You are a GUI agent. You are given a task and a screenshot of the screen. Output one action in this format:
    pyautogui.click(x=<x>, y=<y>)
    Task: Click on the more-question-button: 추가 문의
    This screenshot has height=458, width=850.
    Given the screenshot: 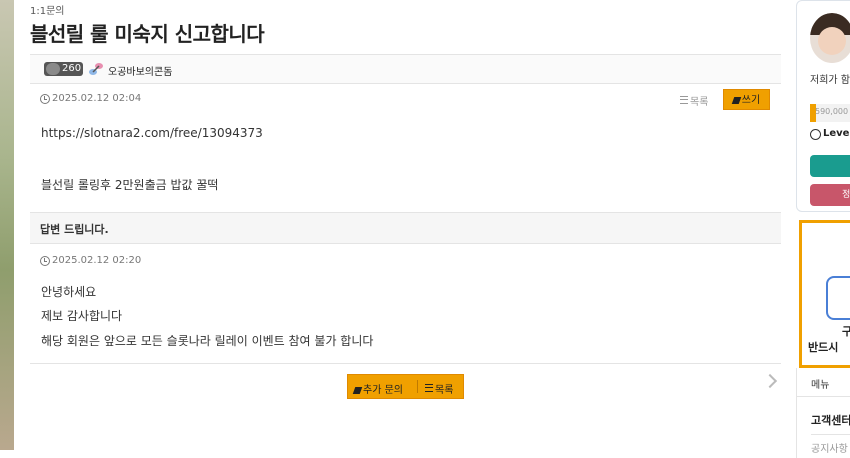 What is the action you would take?
    pyautogui.click(x=377, y=388)
    